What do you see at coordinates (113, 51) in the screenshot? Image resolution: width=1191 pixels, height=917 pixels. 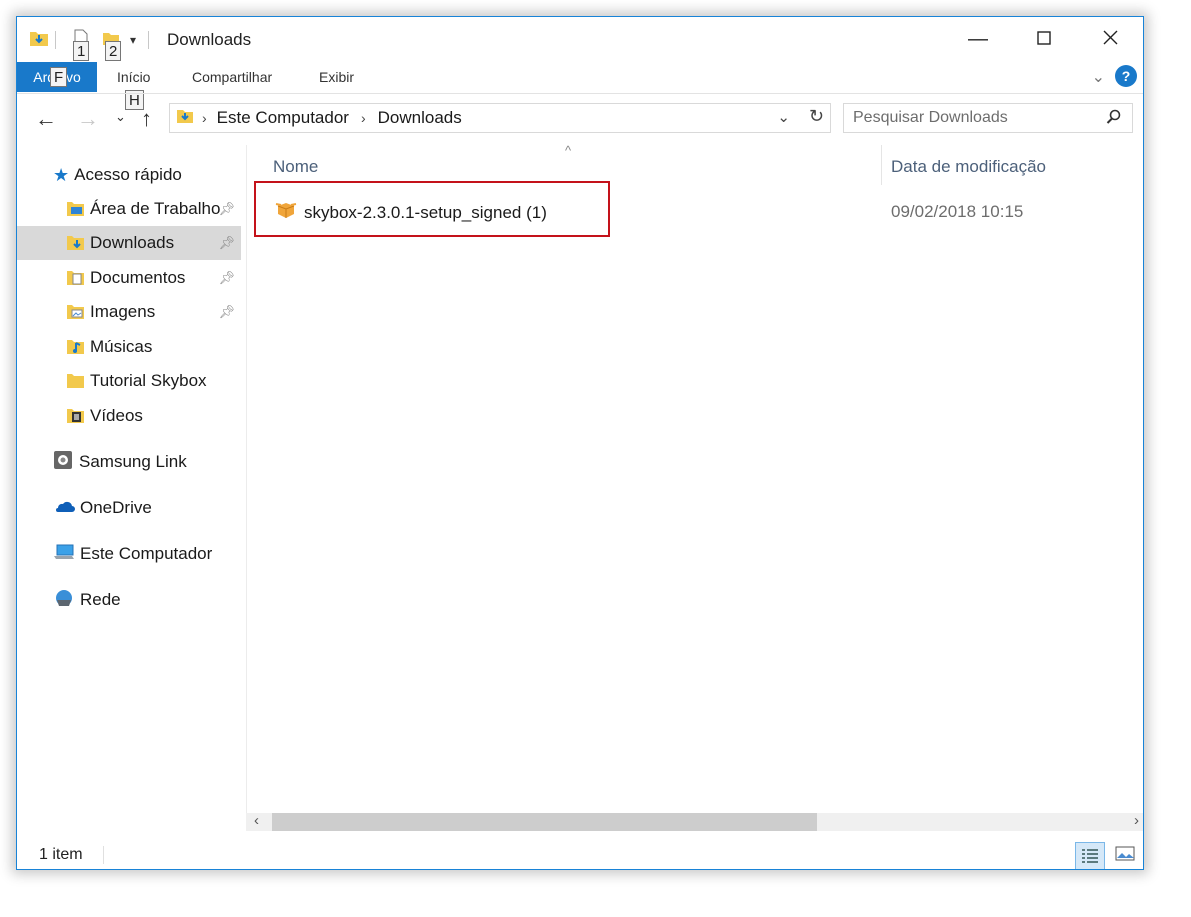 I see `keytip-qat-2: 2` at bounding box center [113, 51].